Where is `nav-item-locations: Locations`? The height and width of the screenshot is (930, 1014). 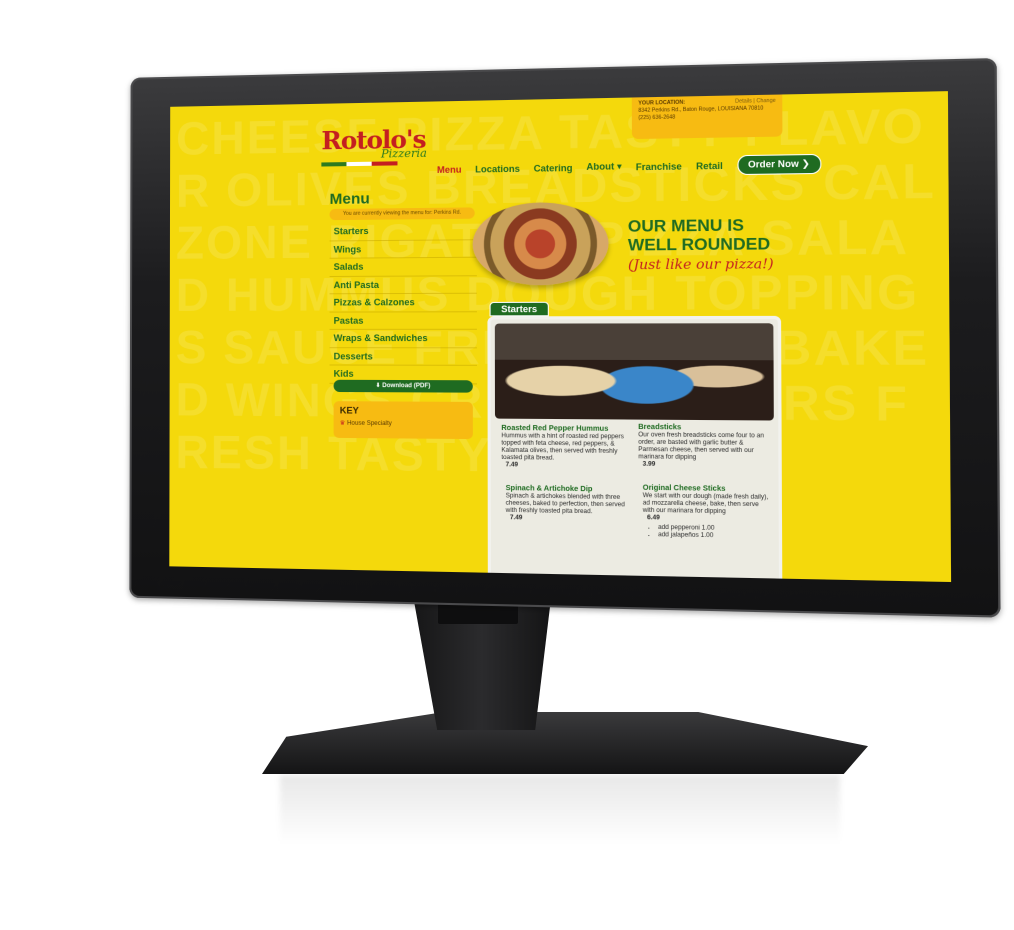 nav-item-locations: Locations is located at coordinates (497, 168).